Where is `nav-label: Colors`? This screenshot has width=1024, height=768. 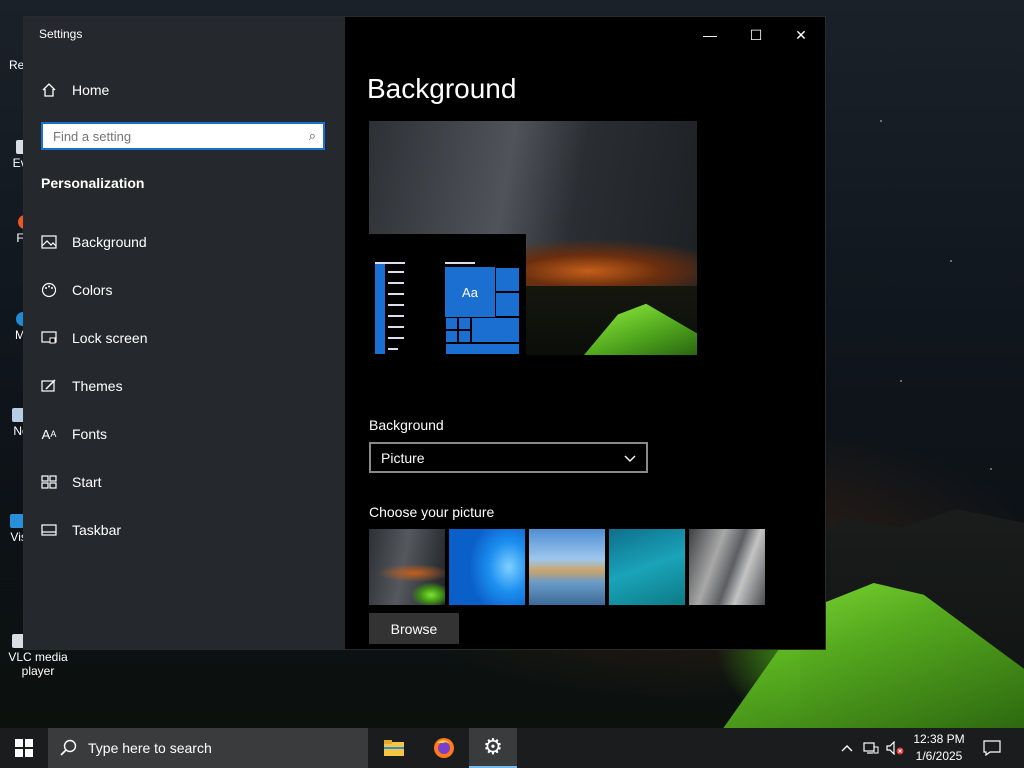
nav-label: Colors is located at coordinates (92, 290).